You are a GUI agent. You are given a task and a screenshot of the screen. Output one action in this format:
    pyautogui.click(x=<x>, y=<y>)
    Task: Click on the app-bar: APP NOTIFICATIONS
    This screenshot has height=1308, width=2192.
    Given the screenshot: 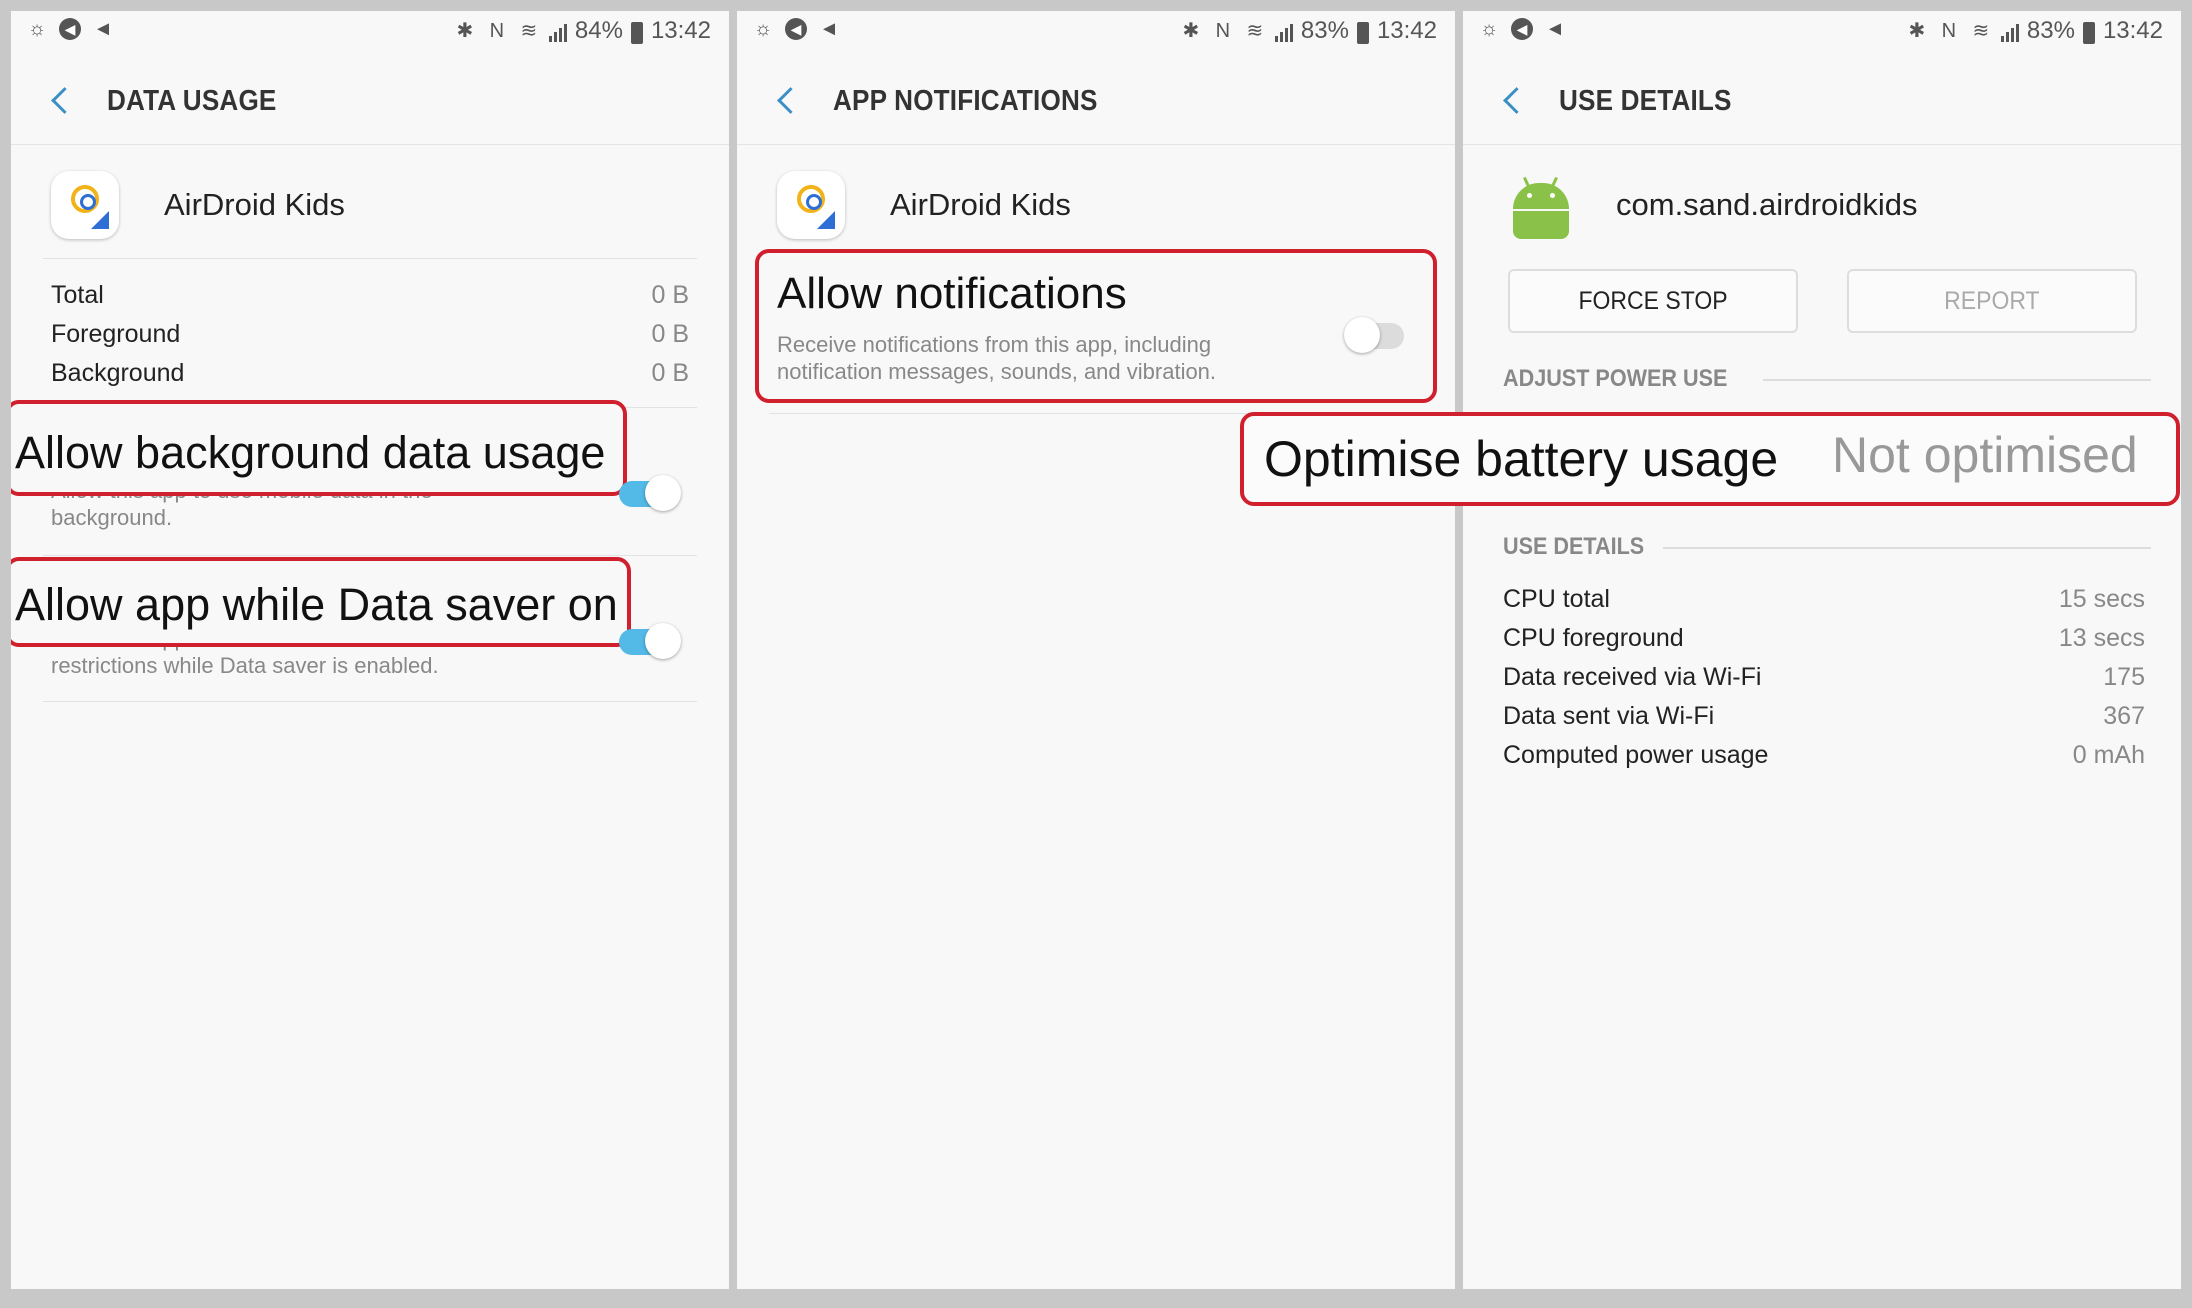 What is the action you would take?
    pyautogui.click(x=1096, y=100)
    